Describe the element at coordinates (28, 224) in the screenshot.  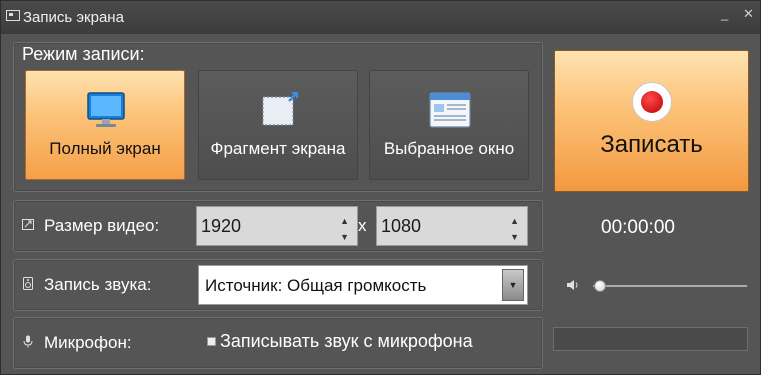
I see `resize-icon` at that location.